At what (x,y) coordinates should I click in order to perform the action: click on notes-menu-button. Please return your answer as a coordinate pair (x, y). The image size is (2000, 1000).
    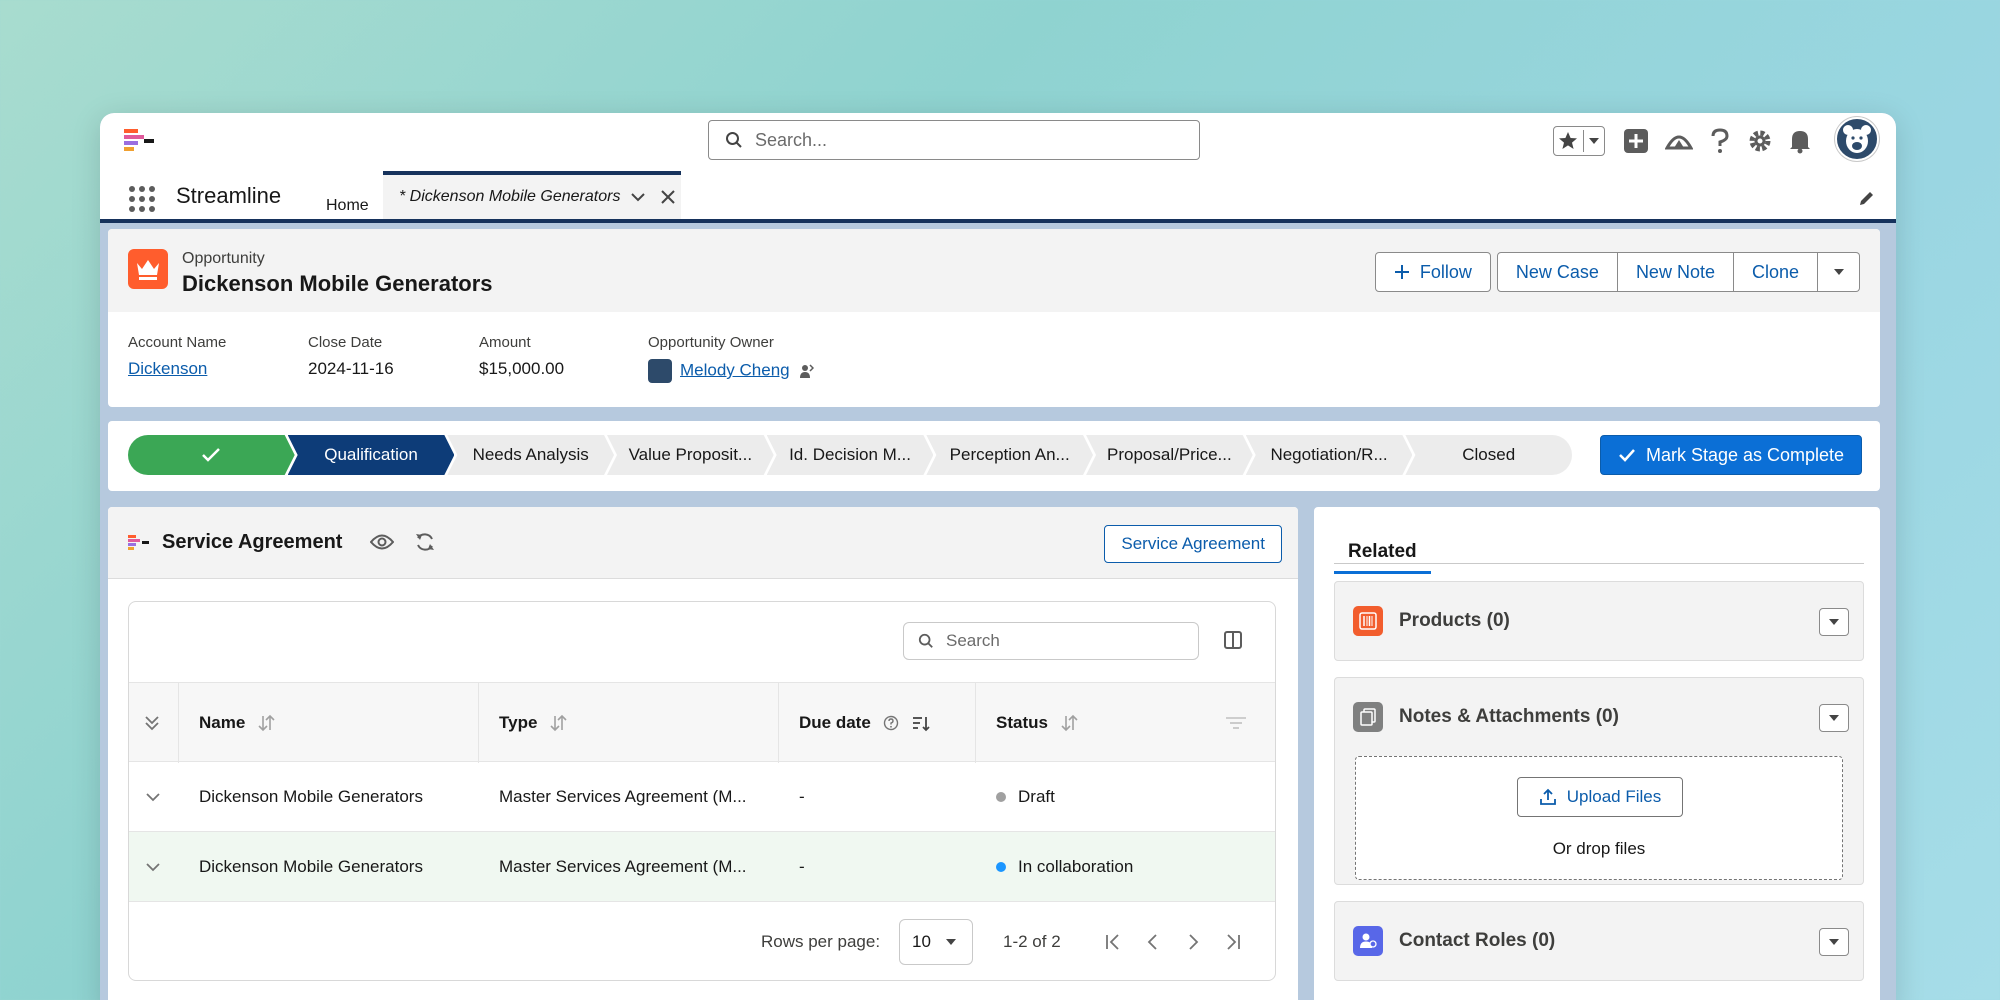
    Looking at the image, I should click on (1834, 718).